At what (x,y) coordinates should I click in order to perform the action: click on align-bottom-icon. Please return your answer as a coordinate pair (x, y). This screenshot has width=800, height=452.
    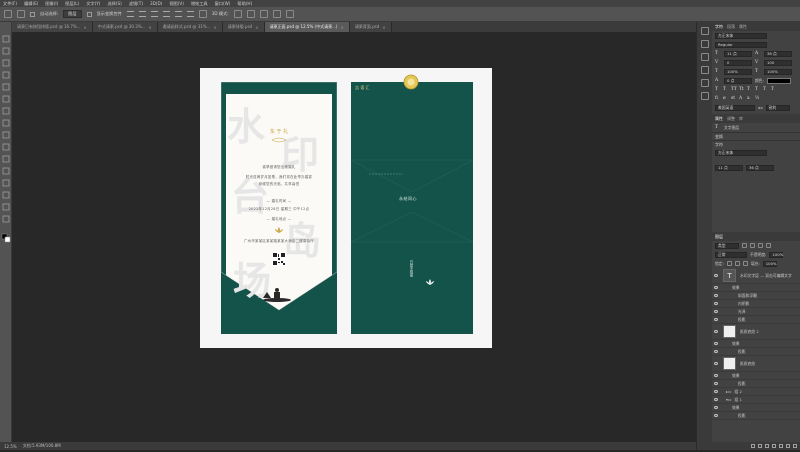
    Looking at the image, I should click on (154, 14).